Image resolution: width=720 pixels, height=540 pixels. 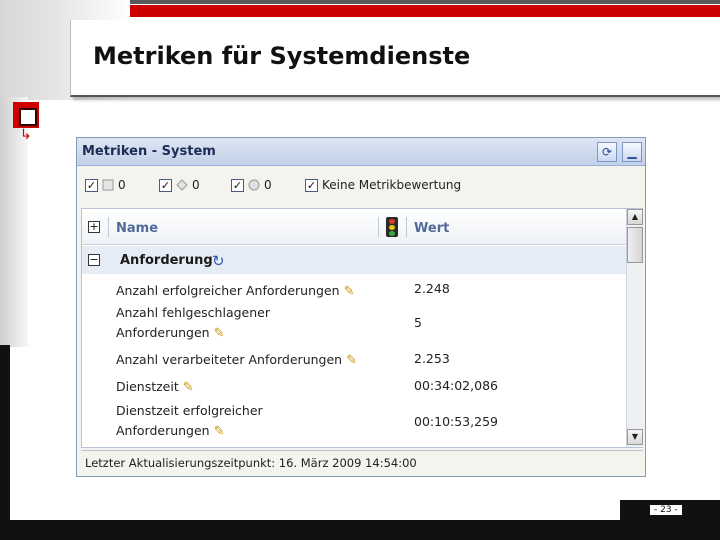 I want to click on filter-error-checkbox: ✓, so click(x=91, y=185).